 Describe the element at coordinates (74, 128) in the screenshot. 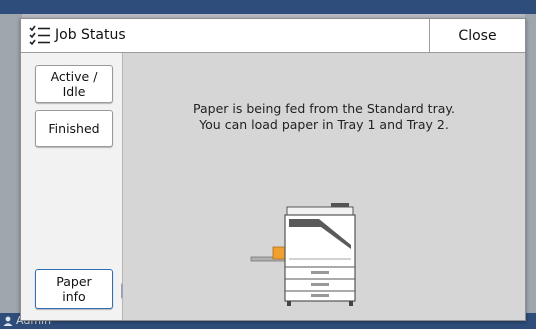

I see `finished-button: Finished` at that location.